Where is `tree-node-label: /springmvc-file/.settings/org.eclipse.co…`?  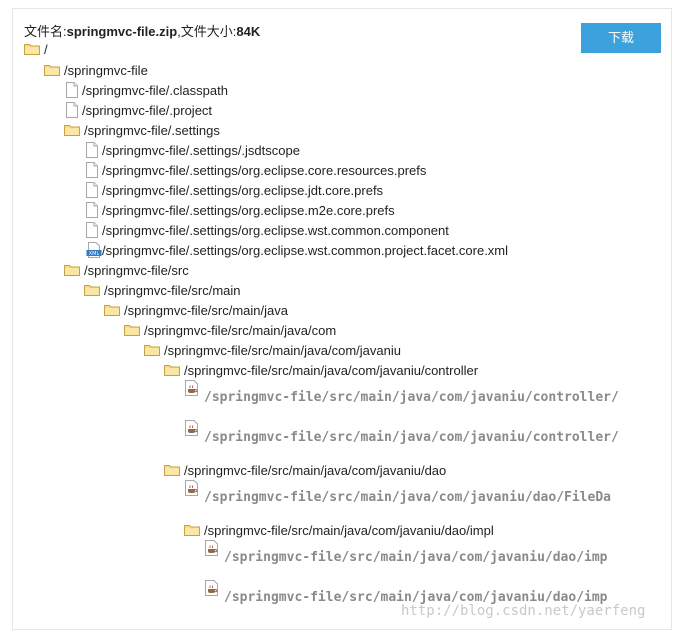
tree-node-label: /springmvc-file/.settings/org.eclipse.co… is located at coordinates (264, 170).